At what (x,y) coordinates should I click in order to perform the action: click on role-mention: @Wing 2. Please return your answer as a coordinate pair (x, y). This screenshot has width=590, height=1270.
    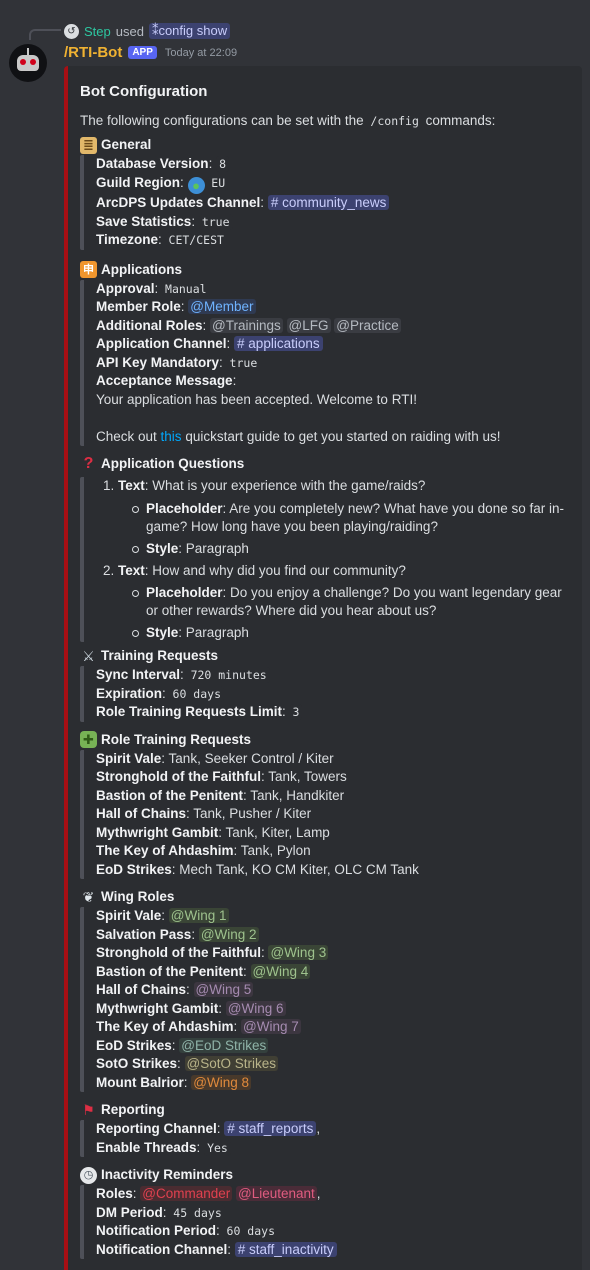
    Looking at the image, I should click on (228, 934).